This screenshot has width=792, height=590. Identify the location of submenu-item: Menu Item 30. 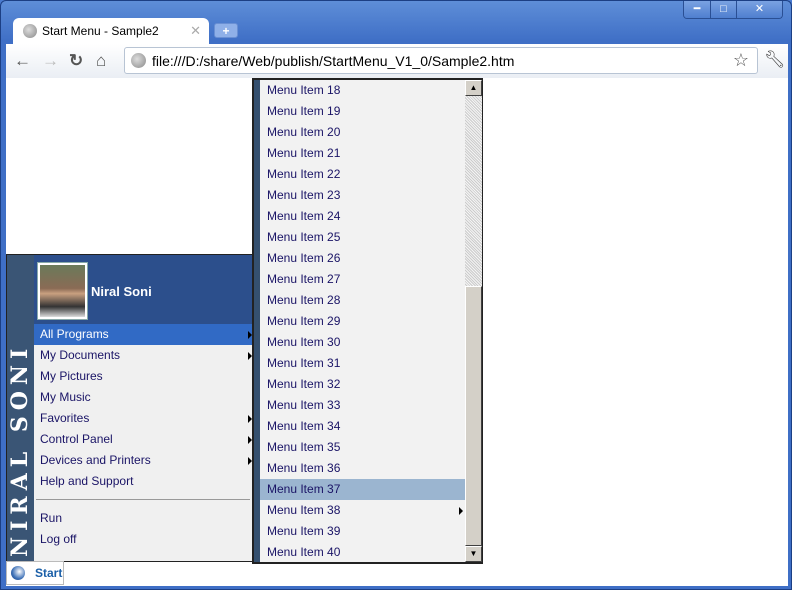
(362, 342).